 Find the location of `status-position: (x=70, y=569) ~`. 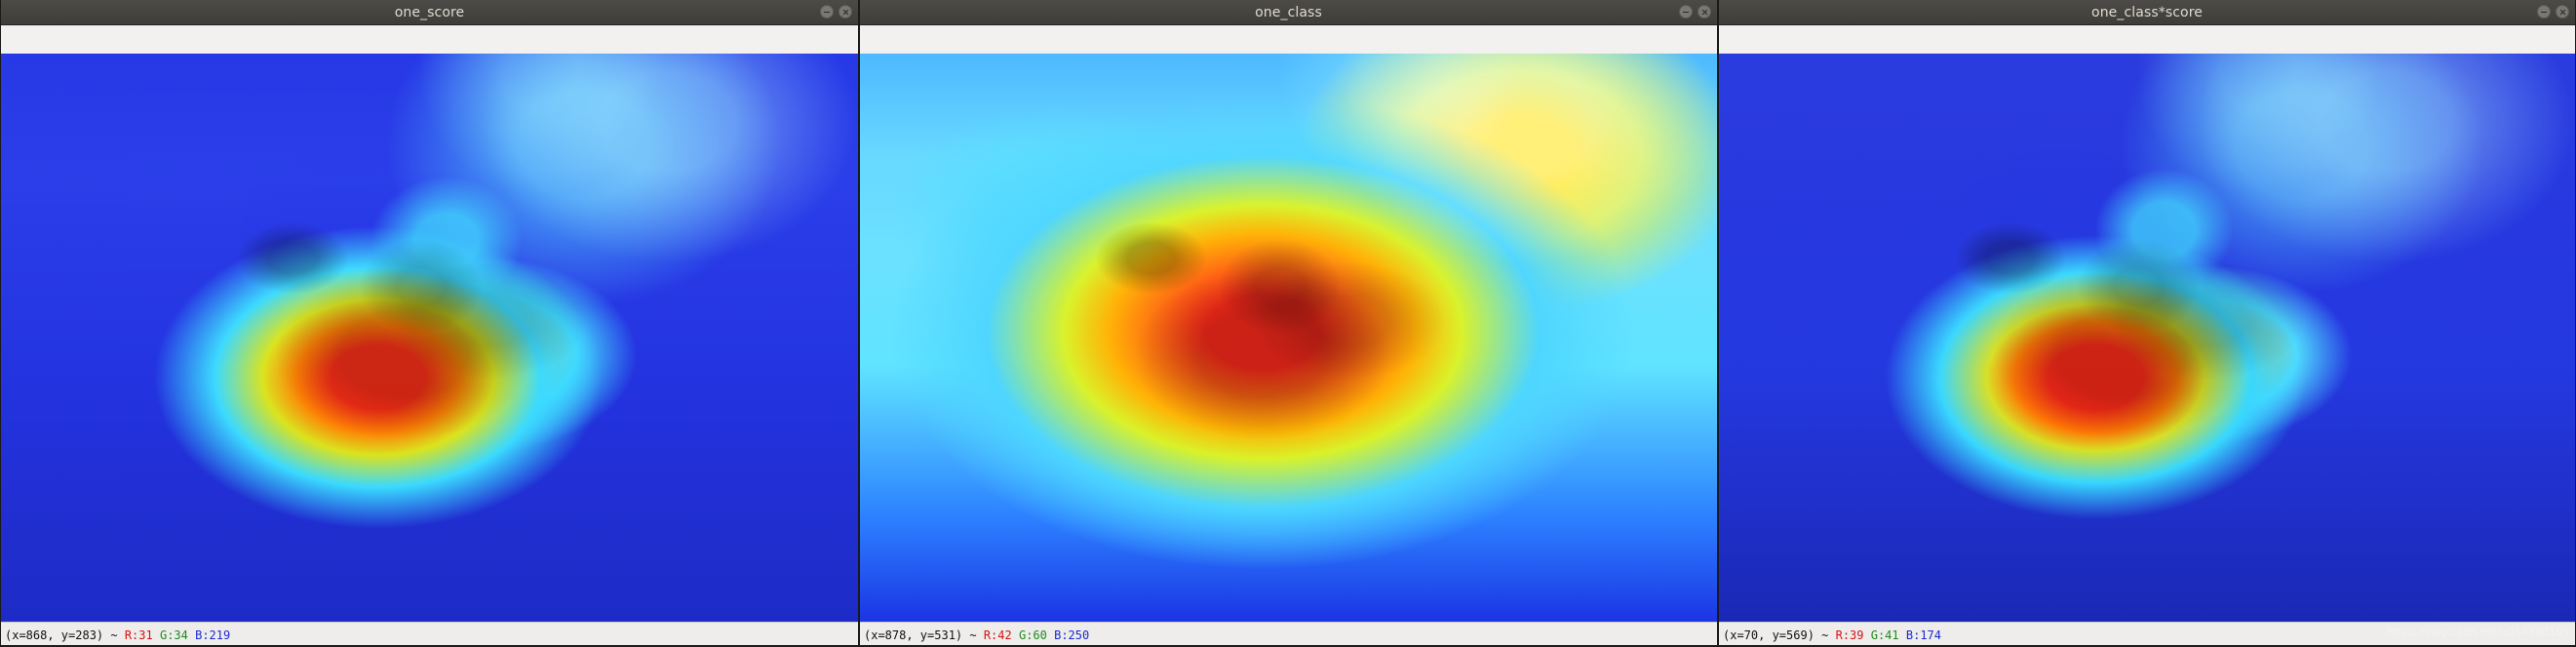

status-position: (x=70, y=569) ~ is located at coordinates (1779, 635).